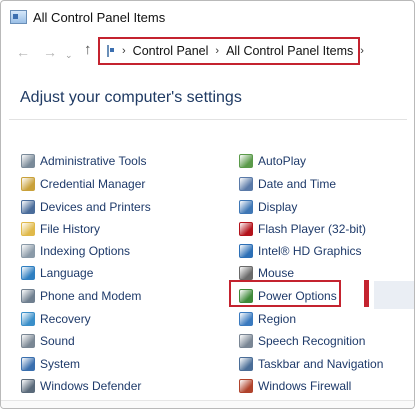 The width and height of the screenshot is (415, 409). Describe the element at coordinates (246, 251) in the screenshot. I see `intel-graphics-icon` at that location.